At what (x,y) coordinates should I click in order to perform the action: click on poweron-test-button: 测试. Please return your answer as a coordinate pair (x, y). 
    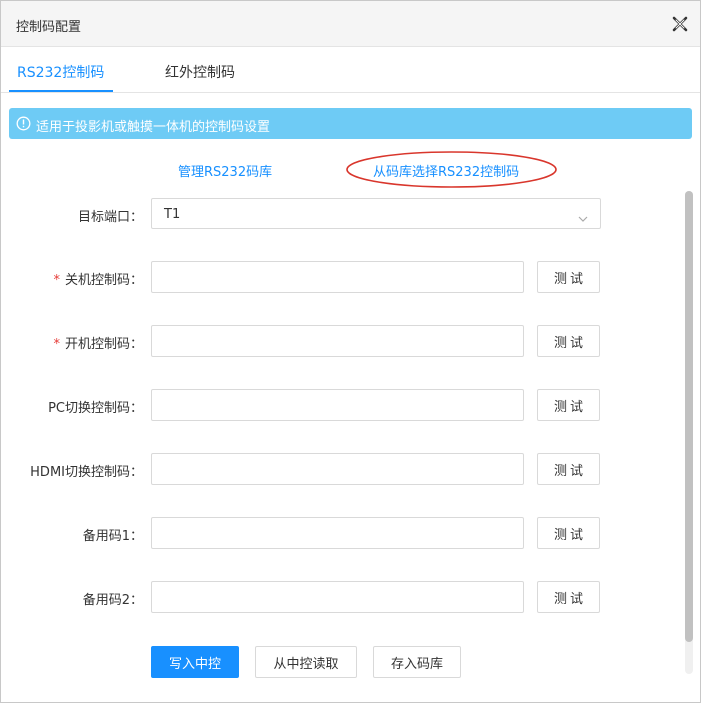
    Looking at the image, I should click on (568, 341).